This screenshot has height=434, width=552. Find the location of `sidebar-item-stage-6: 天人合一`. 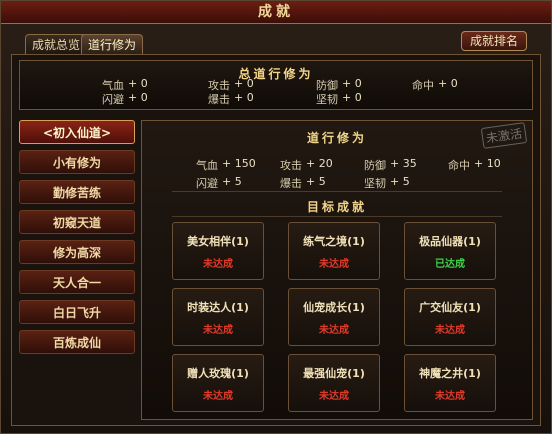

sidebar-item-stage-6: 天人合一 is located at coordinates (77, 282).